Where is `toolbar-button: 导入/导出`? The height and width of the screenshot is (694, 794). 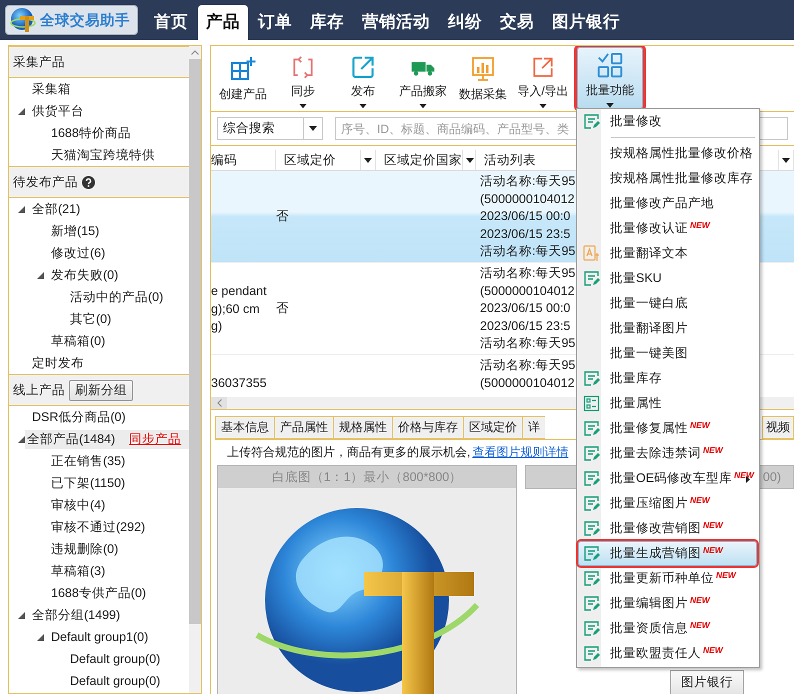
toolbar-button: 导入/导出 is located at coordinates (543, 78).